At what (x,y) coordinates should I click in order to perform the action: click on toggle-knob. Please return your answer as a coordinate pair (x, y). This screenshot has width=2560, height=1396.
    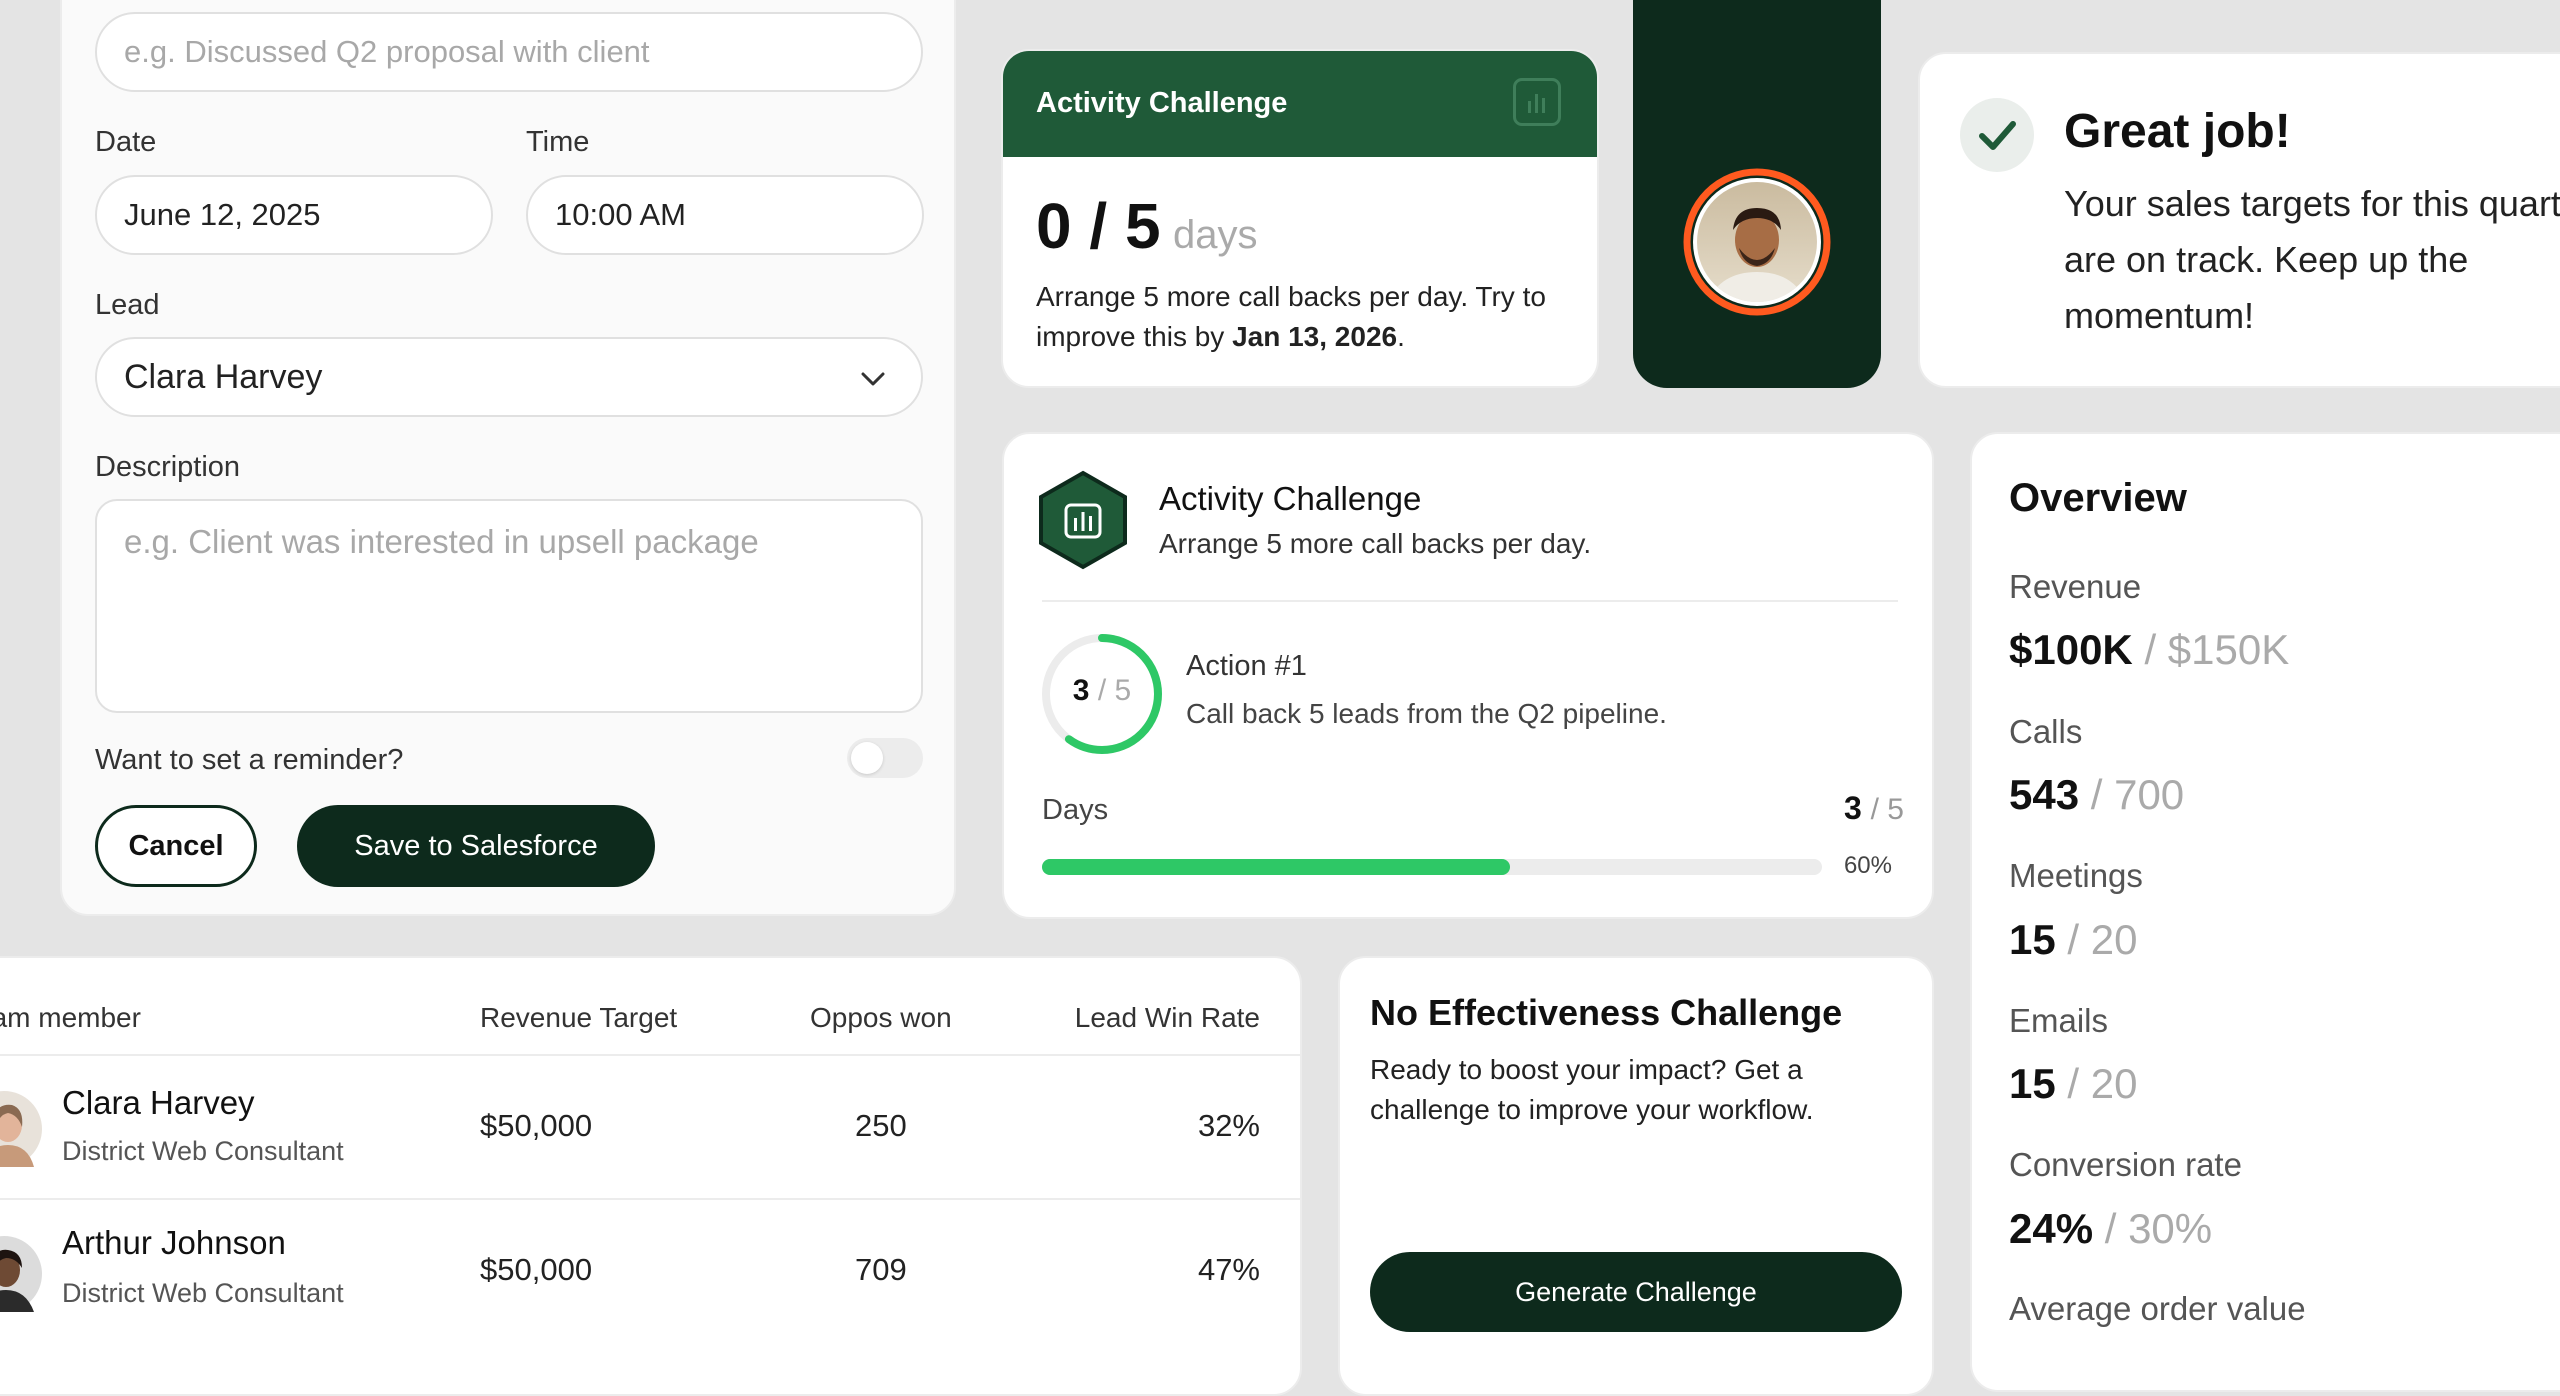
    Looking at the image, I should click on (867, 758).